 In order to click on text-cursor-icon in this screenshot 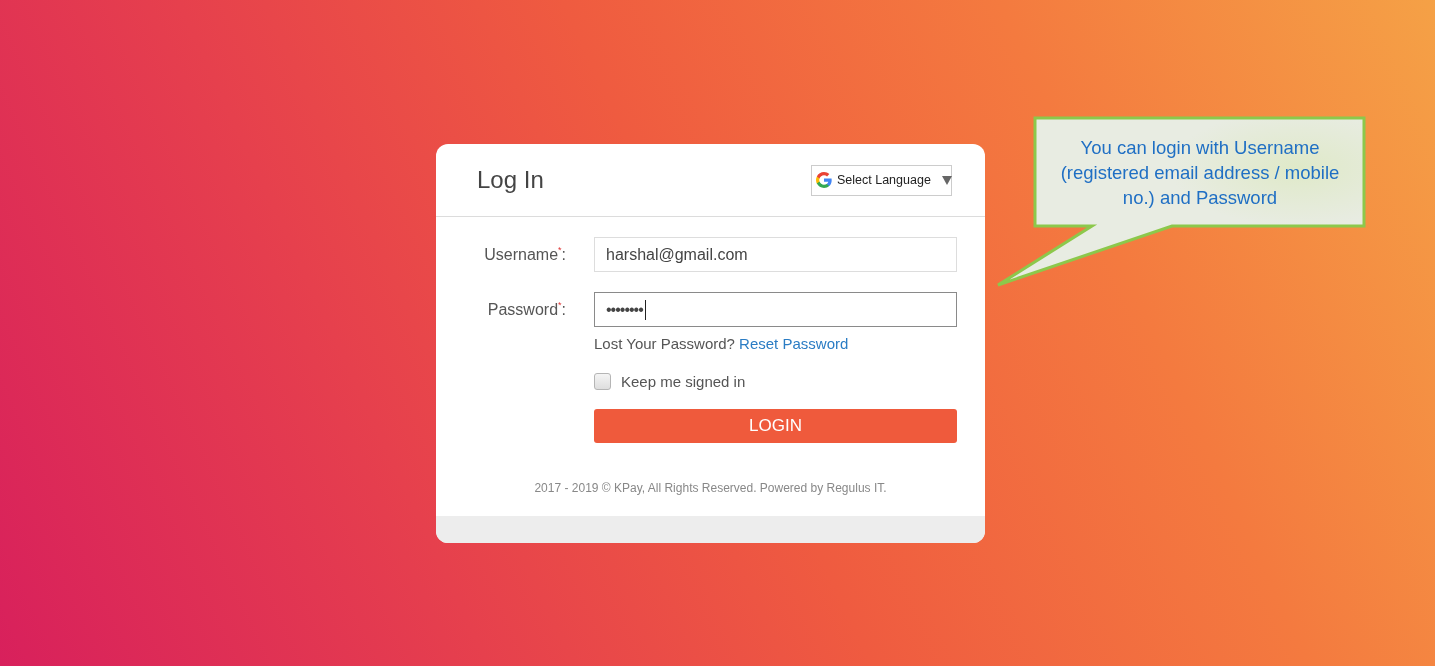, I will do `click(645, 309)`.